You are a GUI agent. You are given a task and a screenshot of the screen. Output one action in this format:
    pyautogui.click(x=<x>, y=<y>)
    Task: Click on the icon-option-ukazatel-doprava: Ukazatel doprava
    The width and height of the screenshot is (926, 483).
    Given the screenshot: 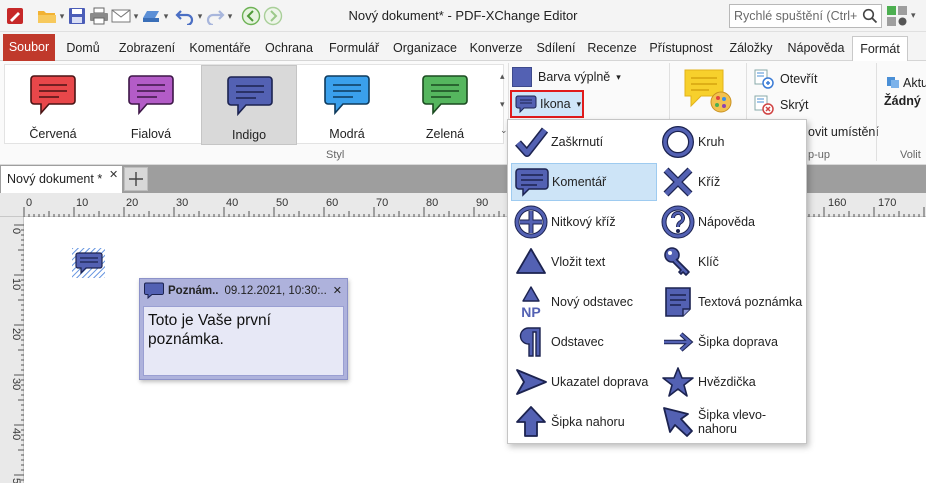 What is the action you would take?
    pyautogui.click(x=584, y=382)
    